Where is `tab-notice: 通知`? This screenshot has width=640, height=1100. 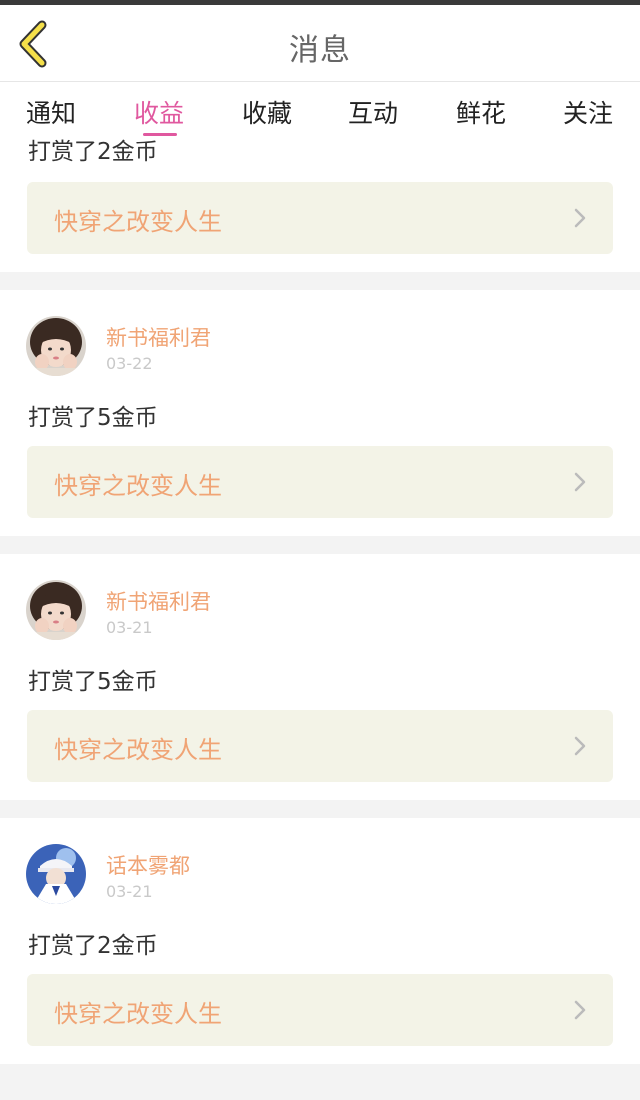
tab-notice: 通知 is located at coordinates (51, 112).